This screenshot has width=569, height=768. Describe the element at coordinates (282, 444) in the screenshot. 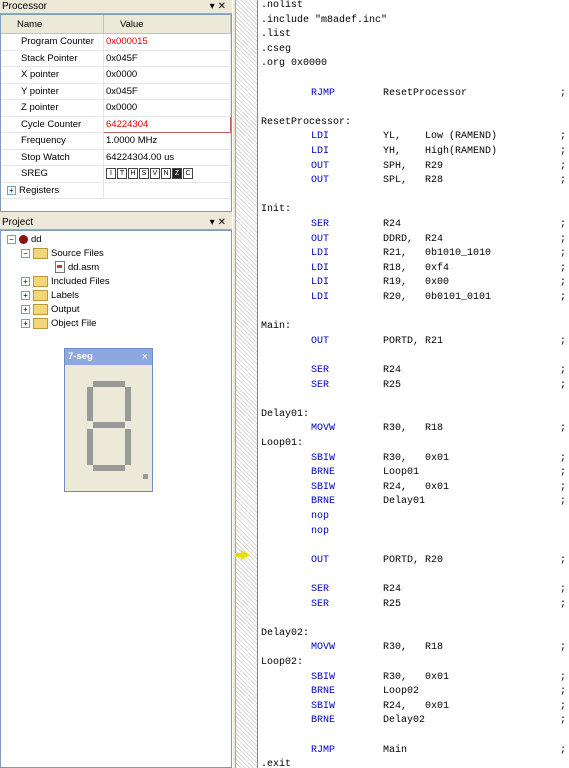

I see `code-line-label: Loop01:` at that location.